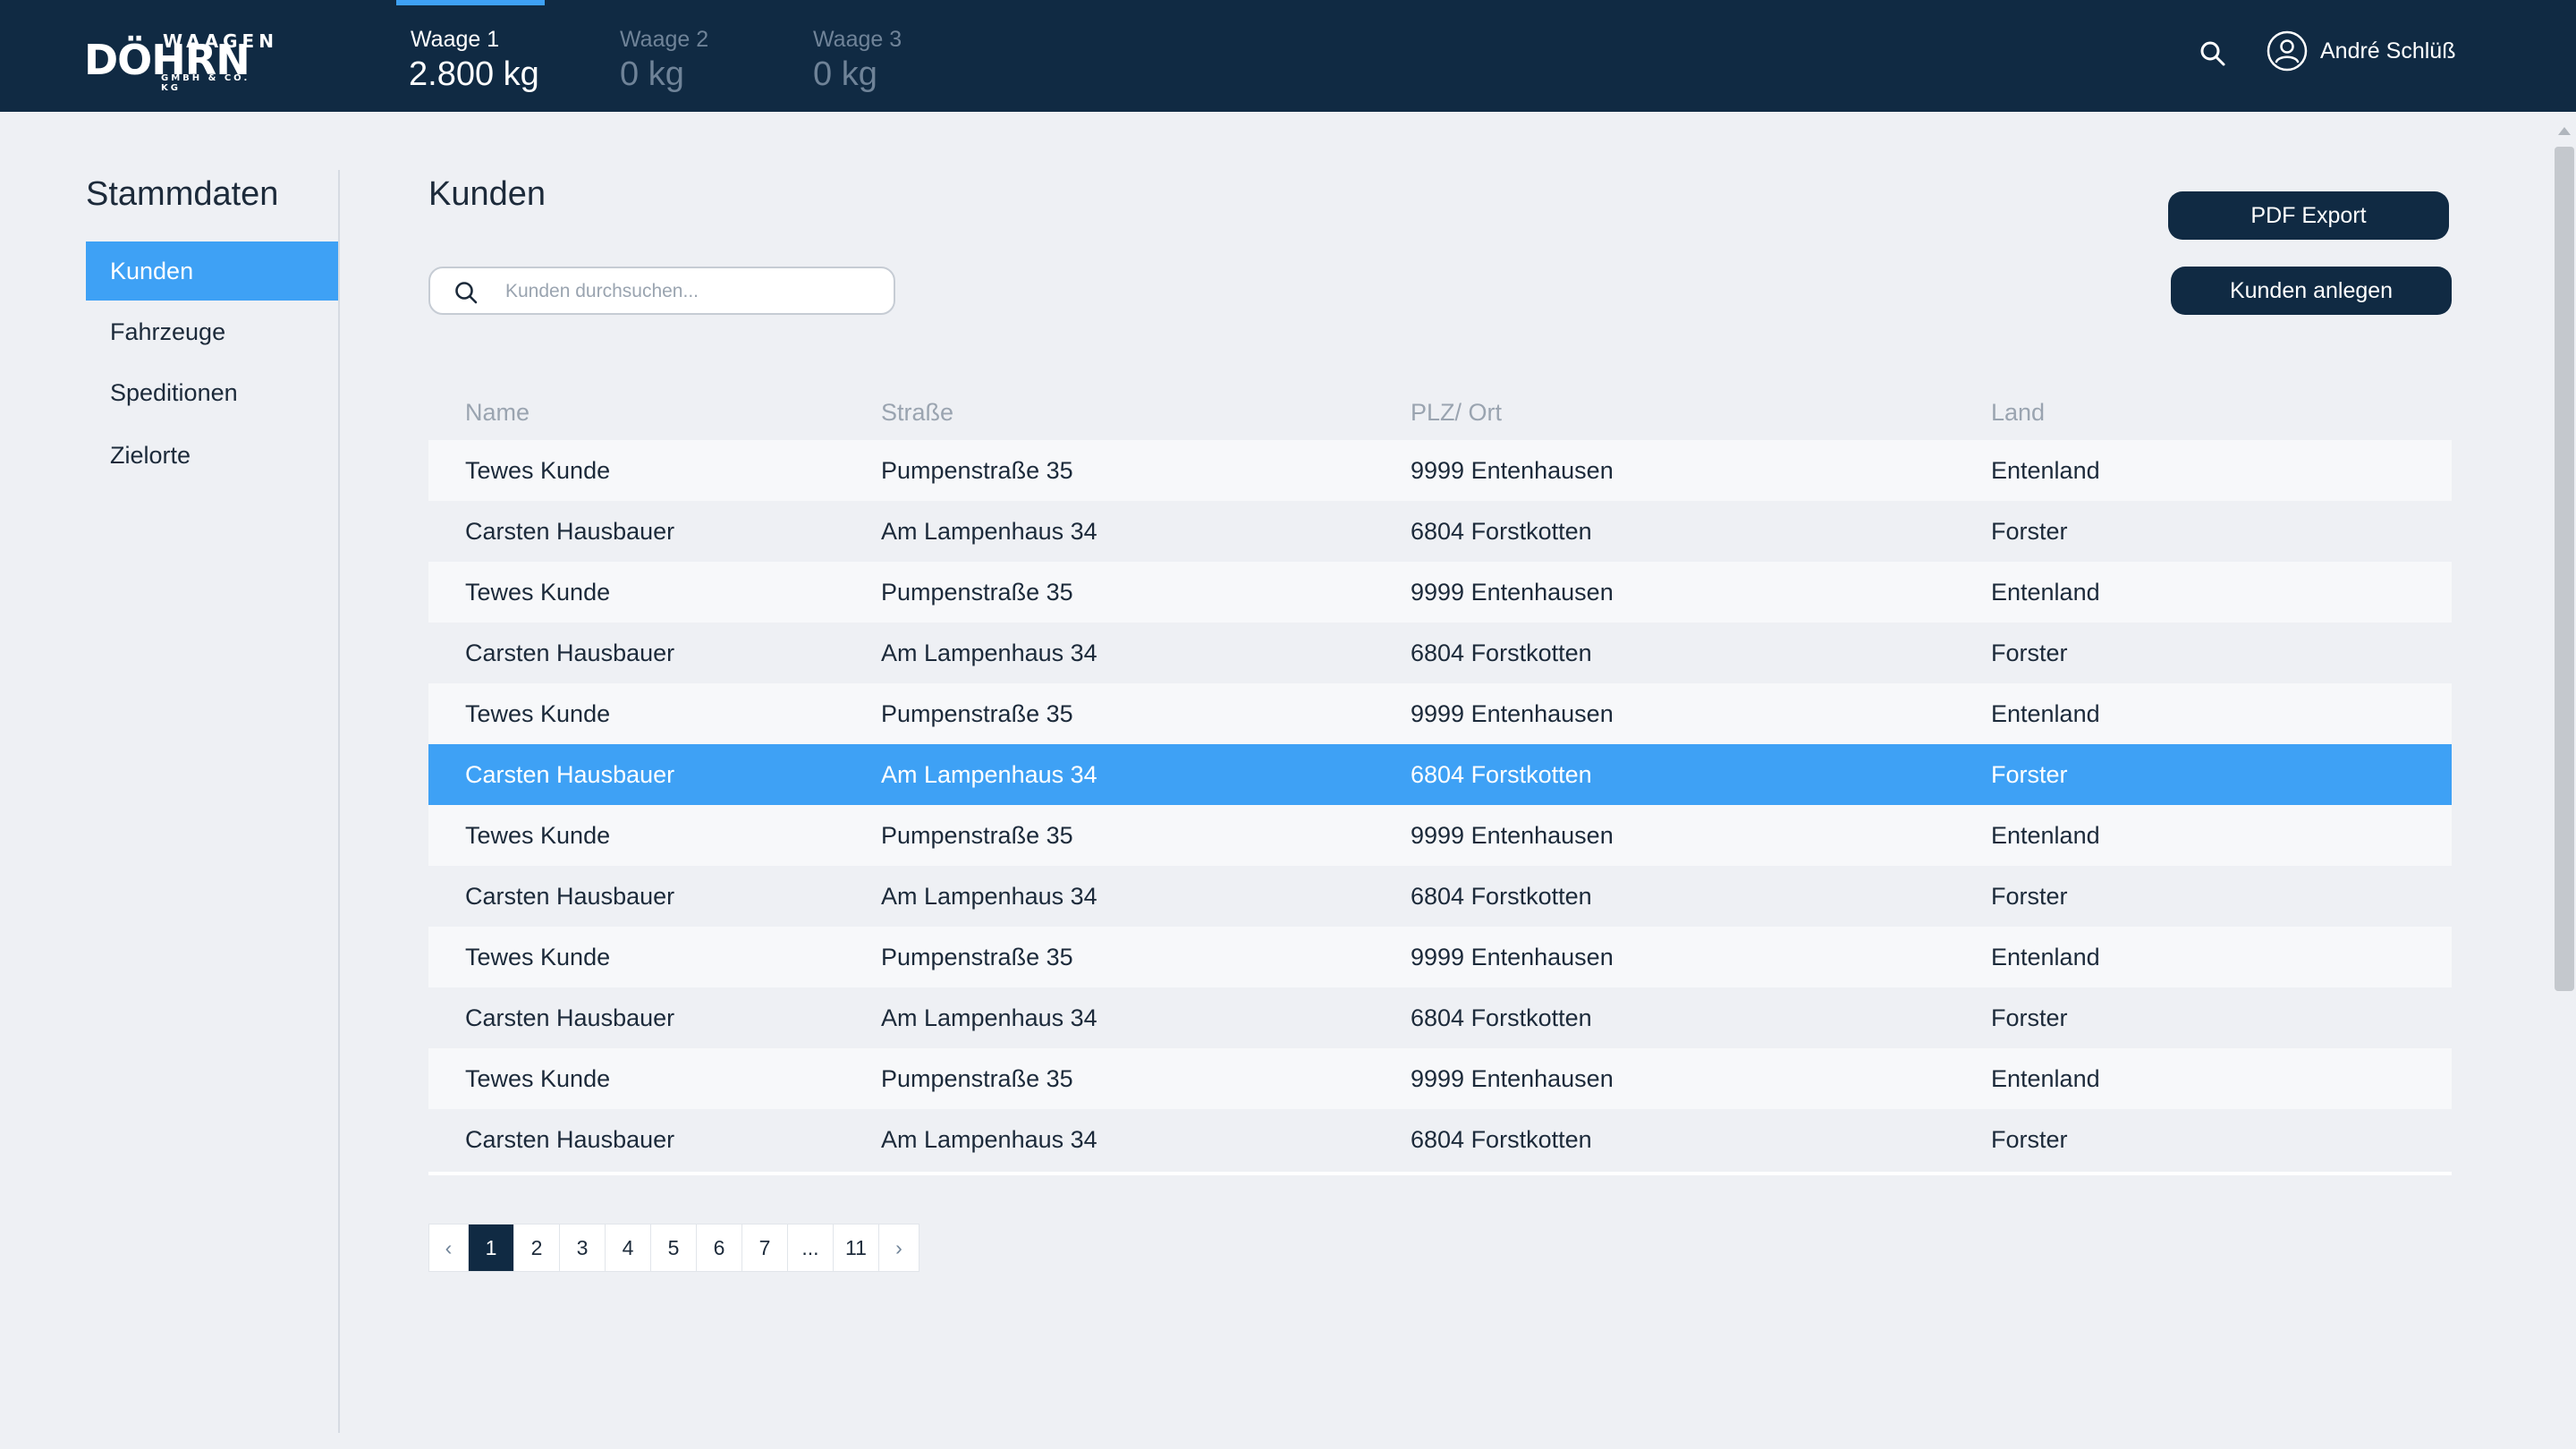 The width and height of the screenshot is (2576, 1449). I want to click on scroll-up-arrow-icon, so click(2564, 131).